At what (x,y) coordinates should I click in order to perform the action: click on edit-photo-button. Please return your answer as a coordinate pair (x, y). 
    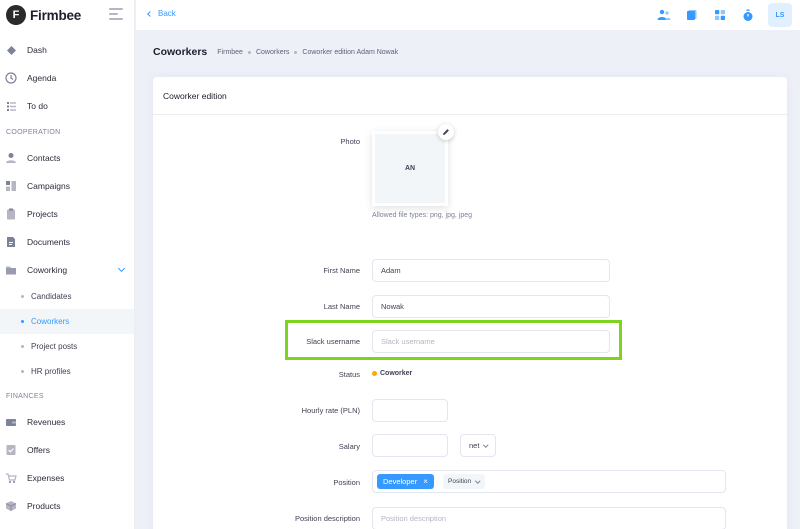
    Looking at the image, I should click on (446, 132).